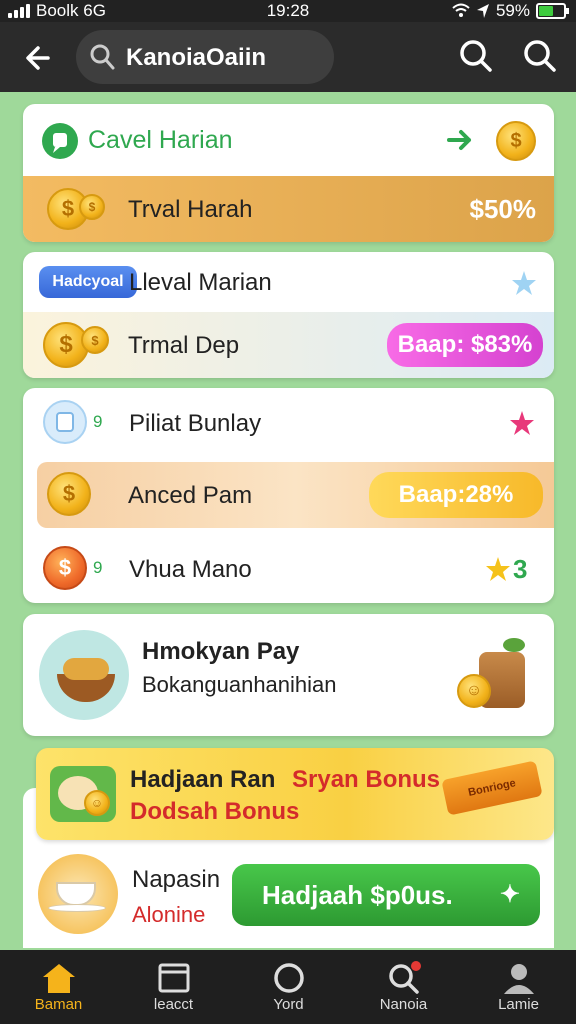 Image resolution: width=576 pixels, height=1024 pixels. I want to click on back-arrow-icon, so click(40, 58).